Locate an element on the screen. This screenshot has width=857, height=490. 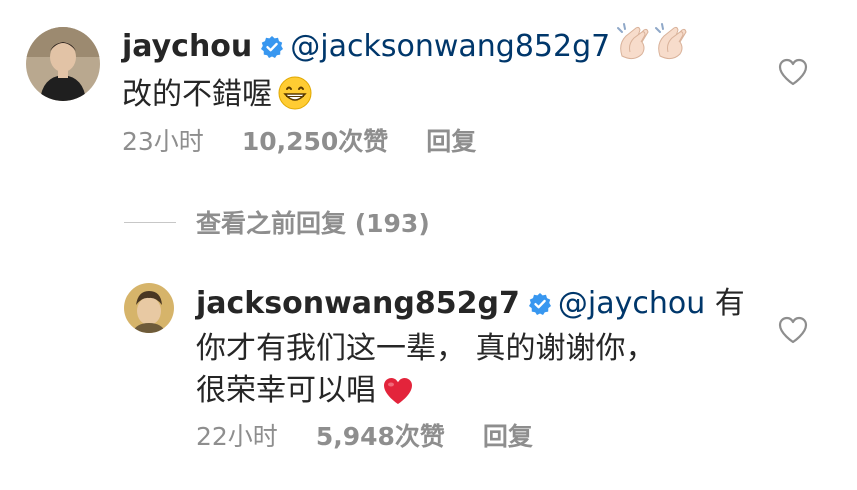
comment-line-1: jaychou @jacksonwang852g7 is located at coordinates (447, 48).